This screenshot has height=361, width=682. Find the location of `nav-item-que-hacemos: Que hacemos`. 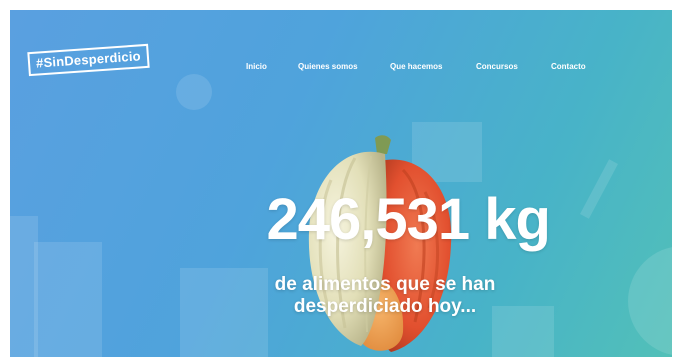

nav-item-que-hacemos: Que hacemos is located at coordinates (416, 66).